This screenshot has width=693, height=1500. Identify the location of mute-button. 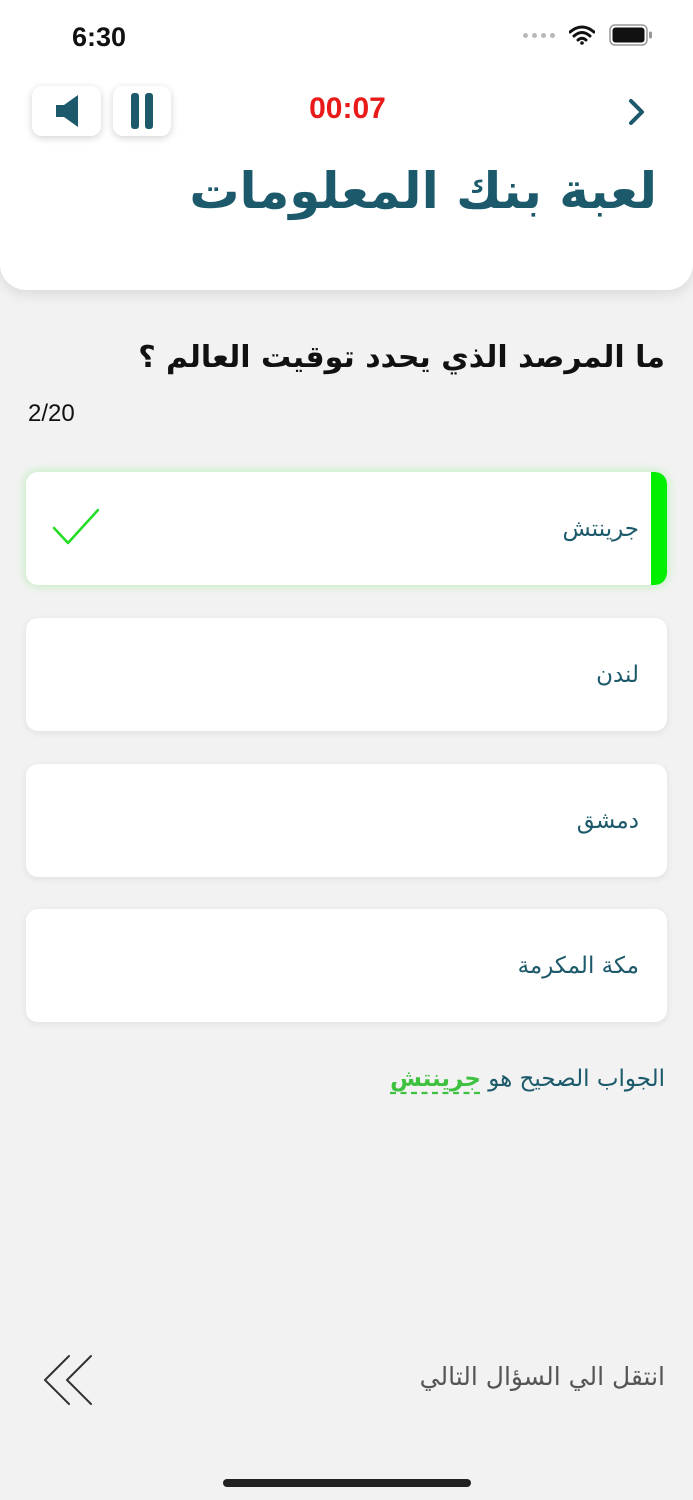
(66, 111).